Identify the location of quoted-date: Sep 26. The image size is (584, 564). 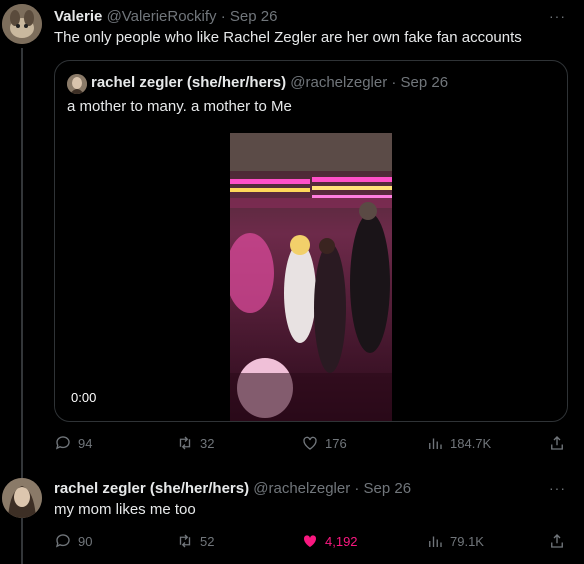
(425, 82).